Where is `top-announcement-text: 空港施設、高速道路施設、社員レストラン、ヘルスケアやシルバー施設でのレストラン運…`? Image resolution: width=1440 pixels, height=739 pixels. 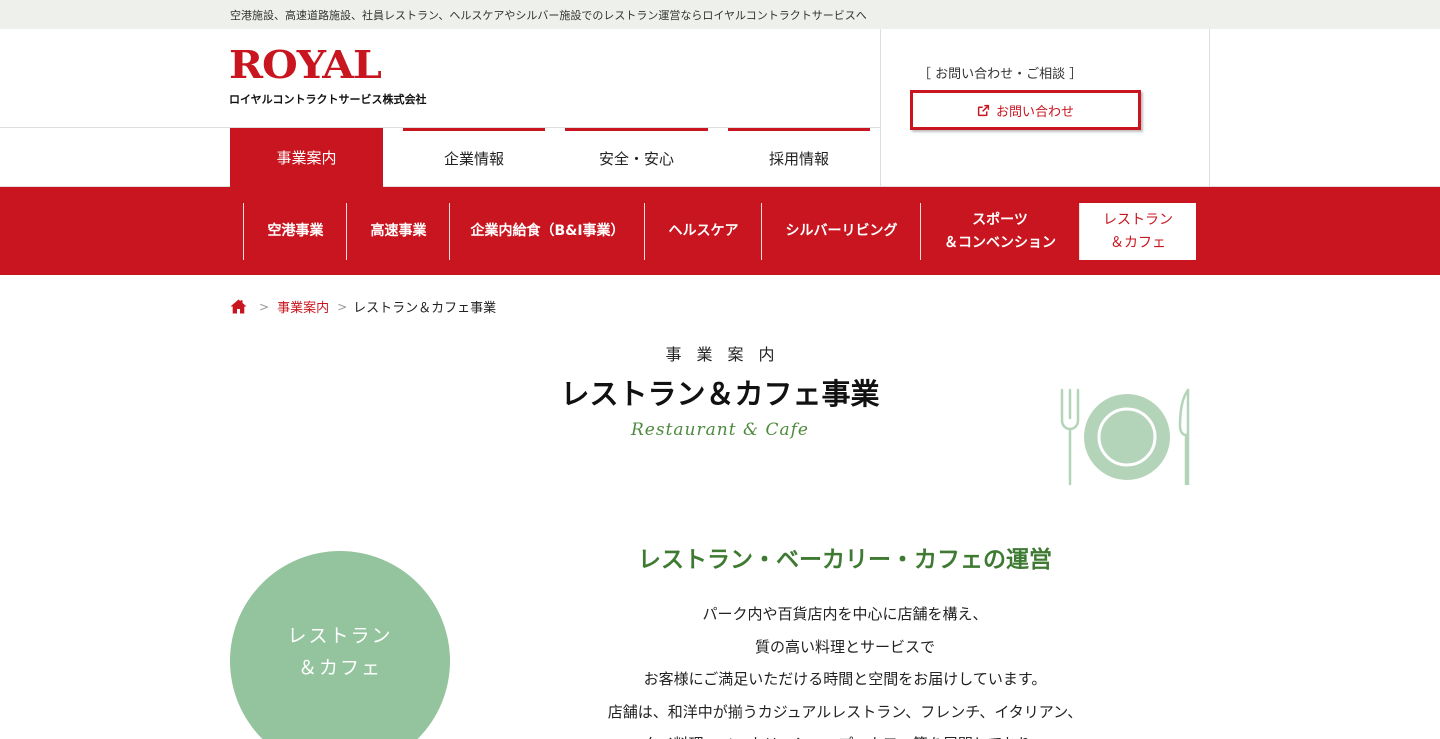 top-announcement-text: 空港施設、高速道路施設、社員レストラン、ヘルスケアやシルバー施設でのレストラン運… is located at coordinates (548, 15).